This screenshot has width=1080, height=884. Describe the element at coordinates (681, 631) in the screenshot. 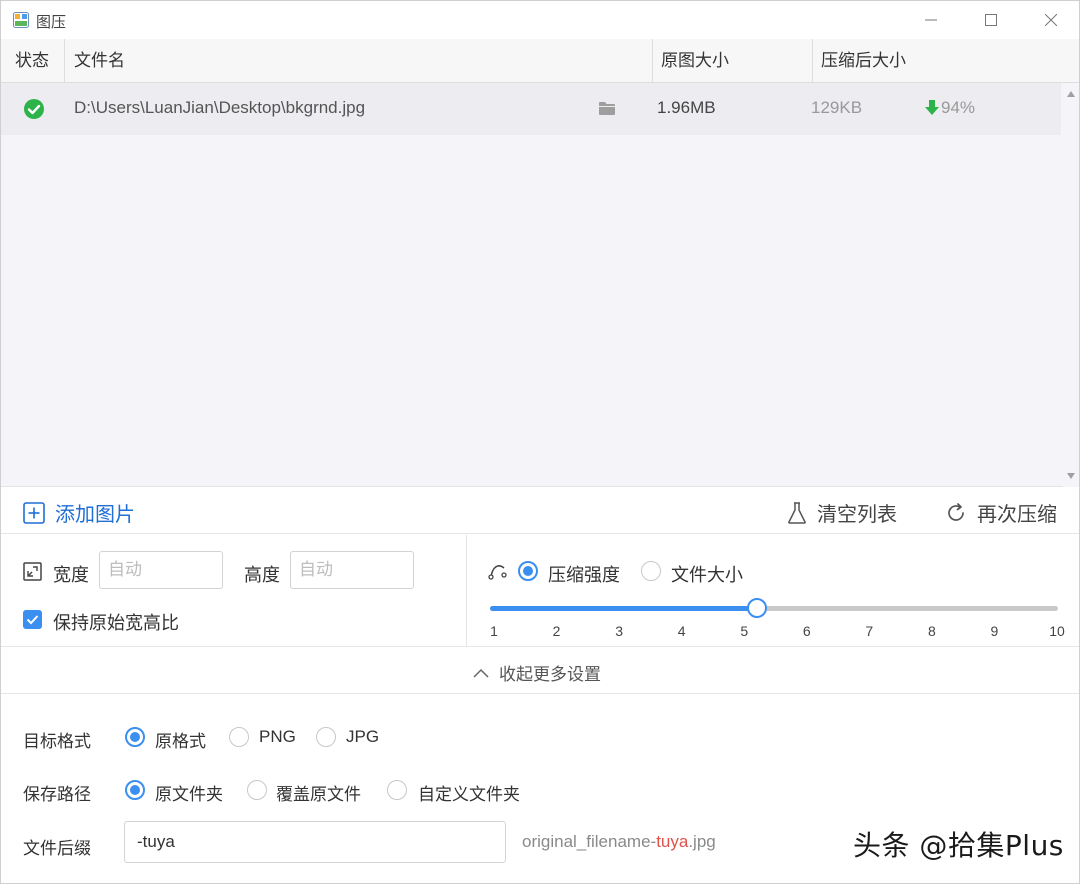

I see `slider-tick-label: 4` at that location.